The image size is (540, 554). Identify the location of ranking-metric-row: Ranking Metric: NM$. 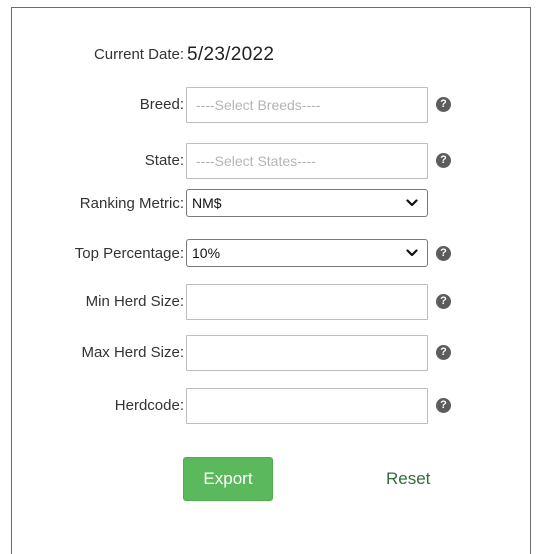
(272, 204).